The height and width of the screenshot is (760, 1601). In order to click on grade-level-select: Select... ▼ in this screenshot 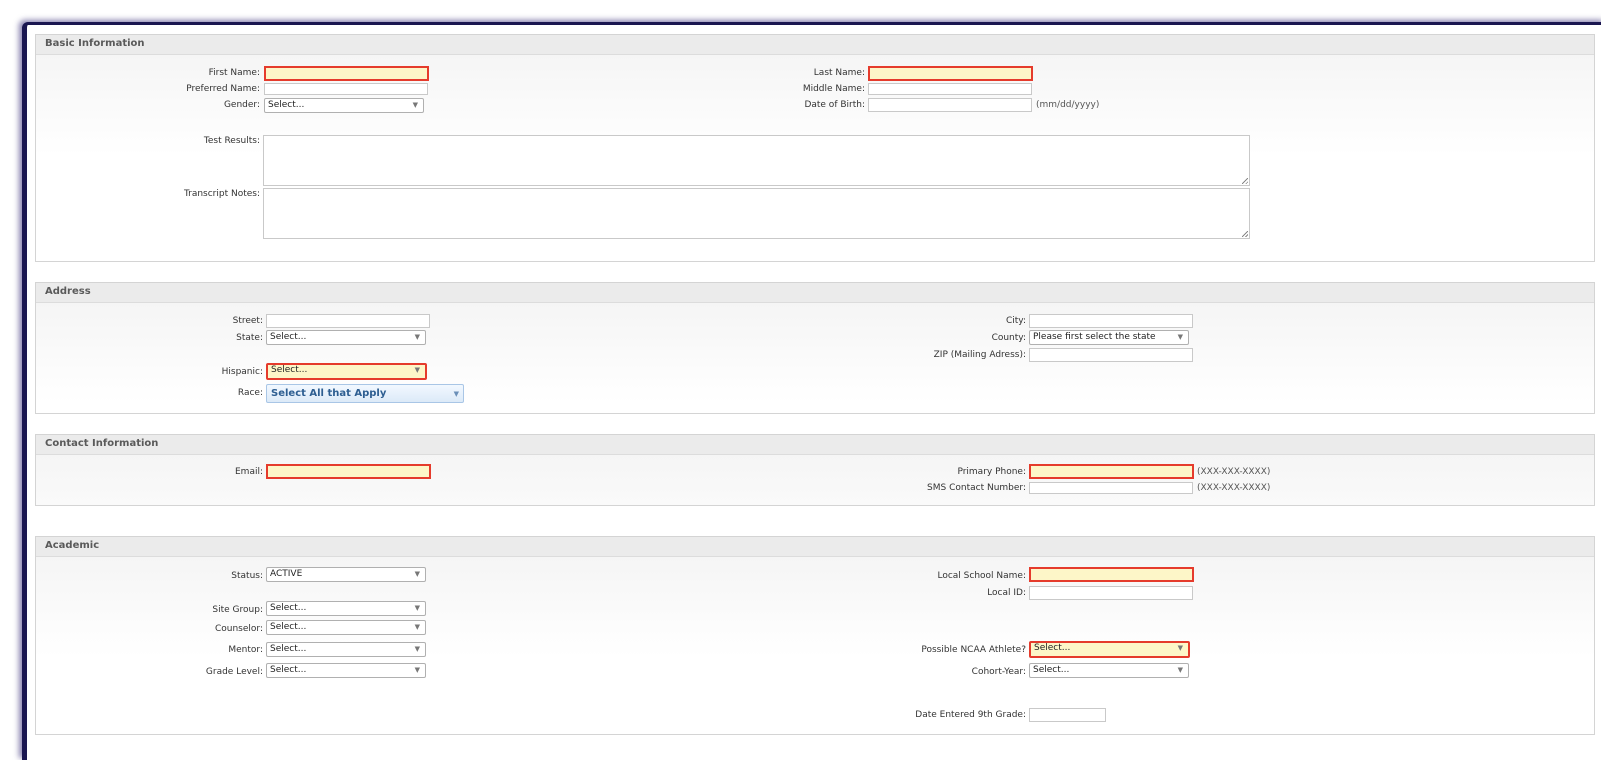, I will do `click(346, 670)`.